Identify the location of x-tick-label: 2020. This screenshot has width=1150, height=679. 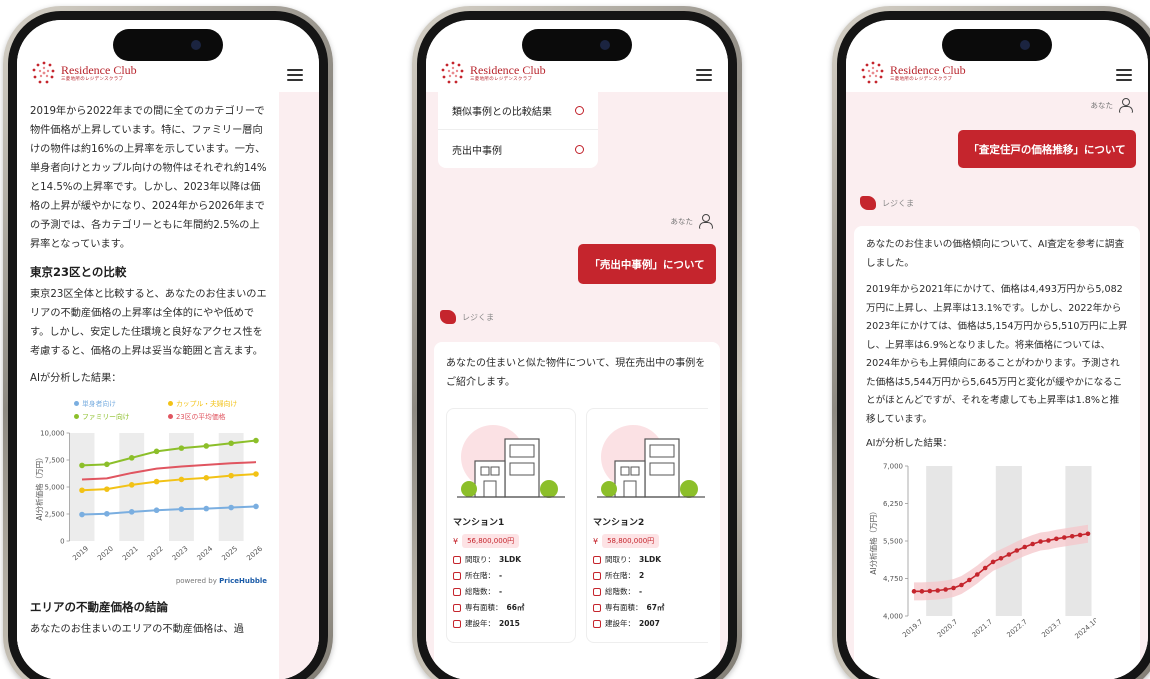
(105, 554).